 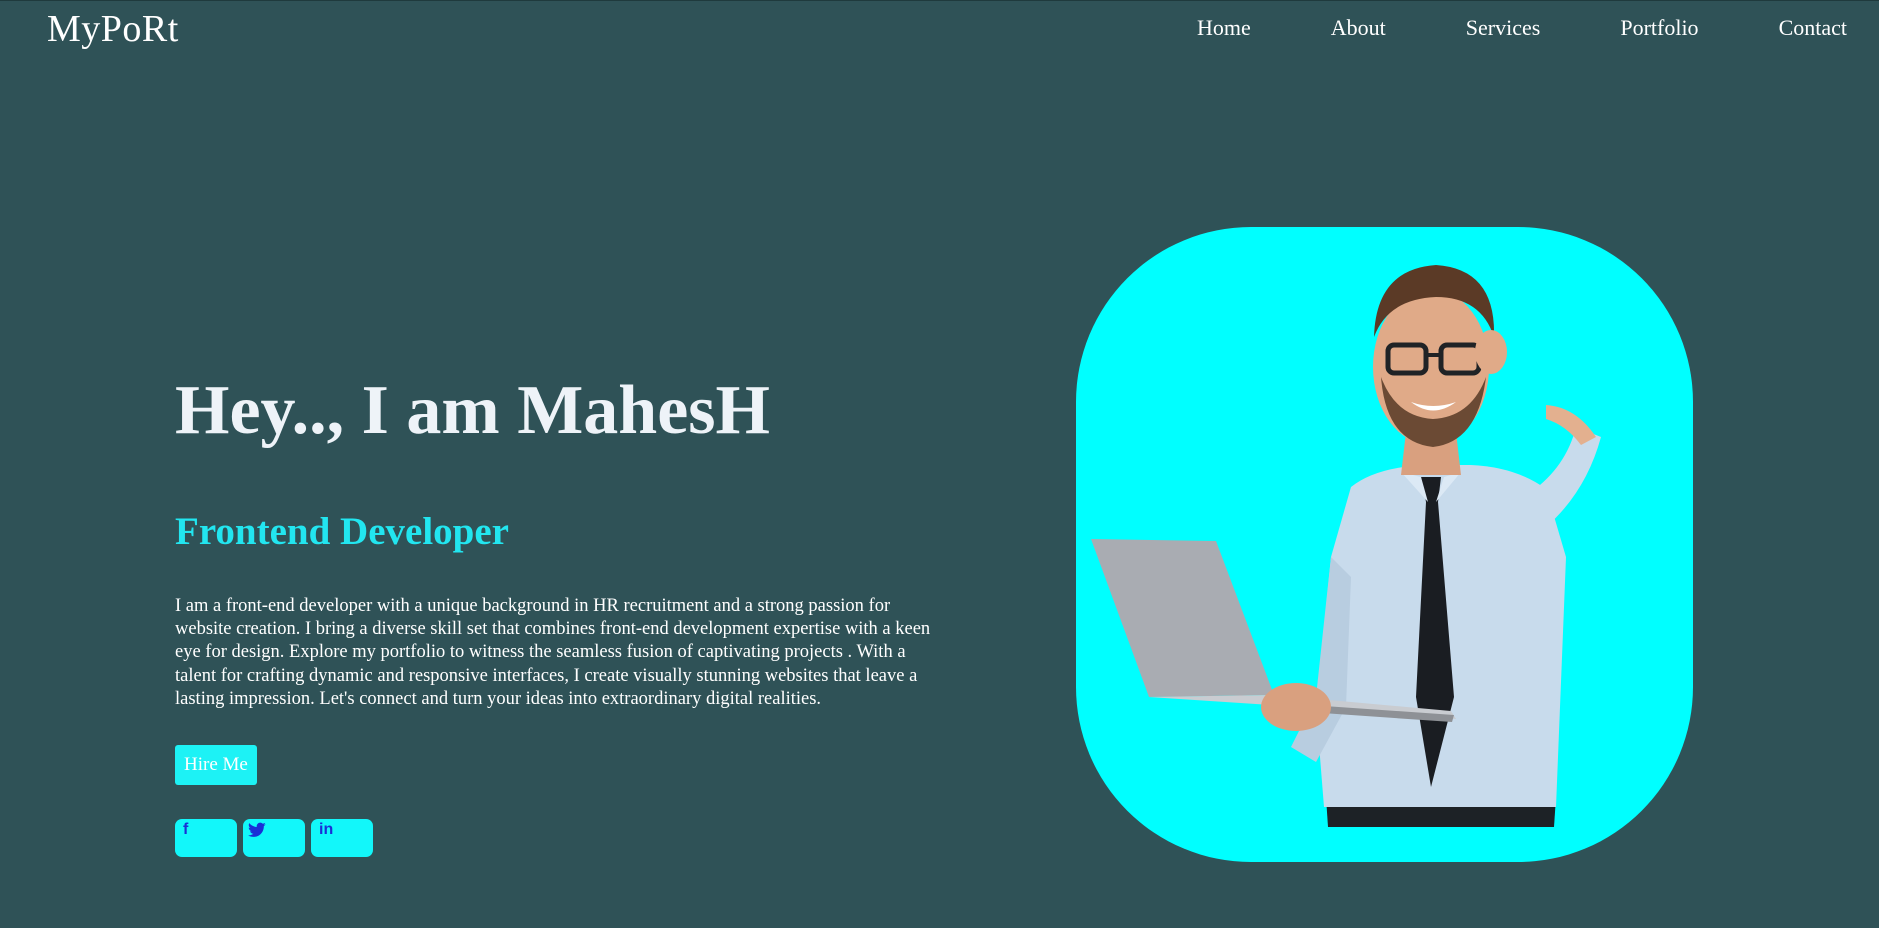 What do you see at coordinates (472, 410) in the screenshot?
I see `hero-title: Hey.., I am MahesH` at bounding box center [472, 410].